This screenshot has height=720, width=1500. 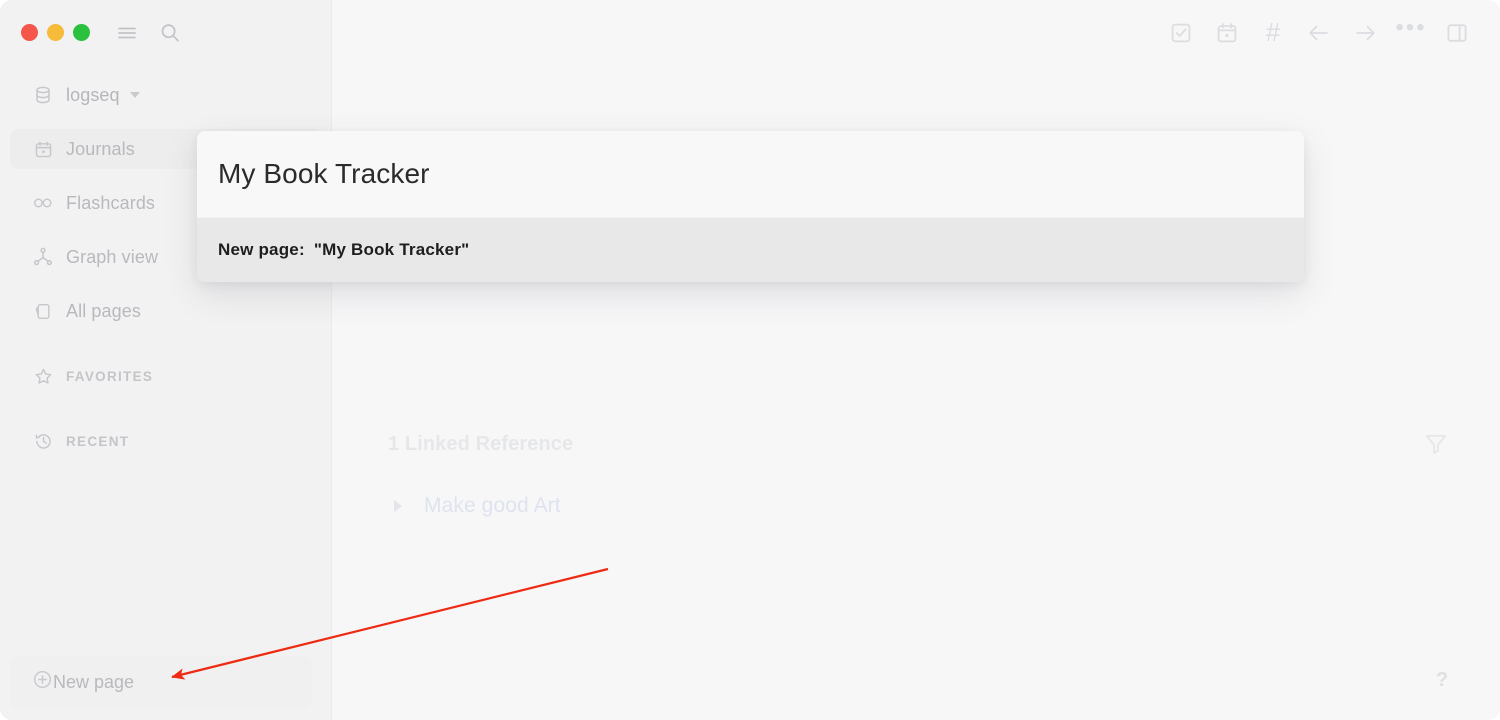 What do you see at coordinates (1457, 33) in the screenshot?
I see `right-sidebar-icon` at bounding box center [1457, 33].